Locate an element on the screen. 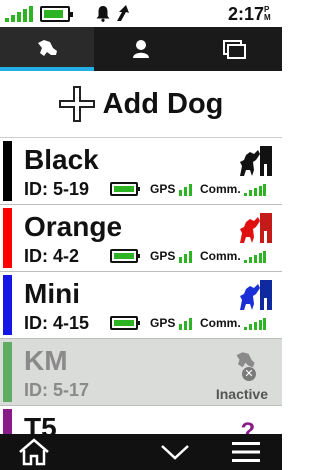 Image resolution: width=320 pixels, height=470 pixels. dog-id: ID: 4-15 is located at coordinates (57, 323).